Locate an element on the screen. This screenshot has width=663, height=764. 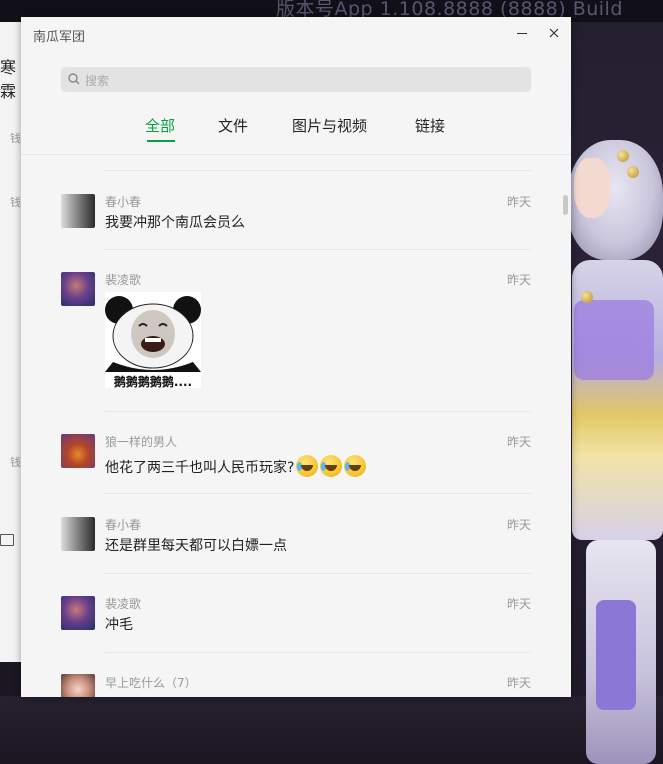
message-text: 我要冲那个南瓜会员么 is located at coordinates (175, 223).